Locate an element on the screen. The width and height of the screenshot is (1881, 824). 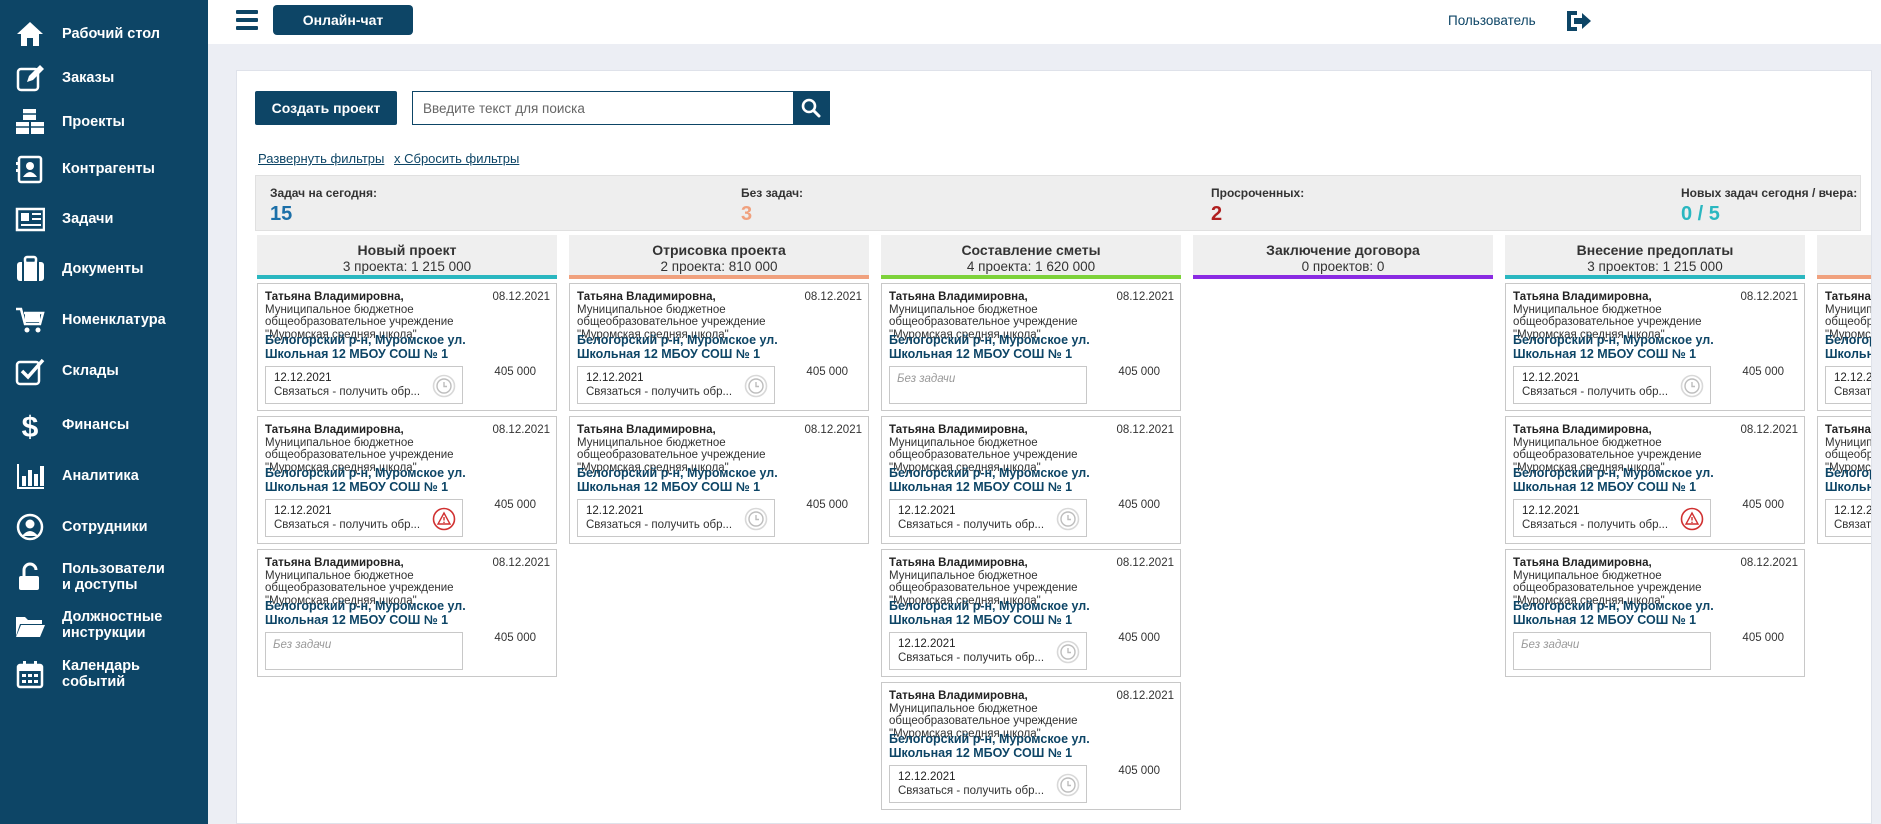
column-header: Отрисовка проекта 2 проекта: 810 000 is located at coordinates (719, 257).